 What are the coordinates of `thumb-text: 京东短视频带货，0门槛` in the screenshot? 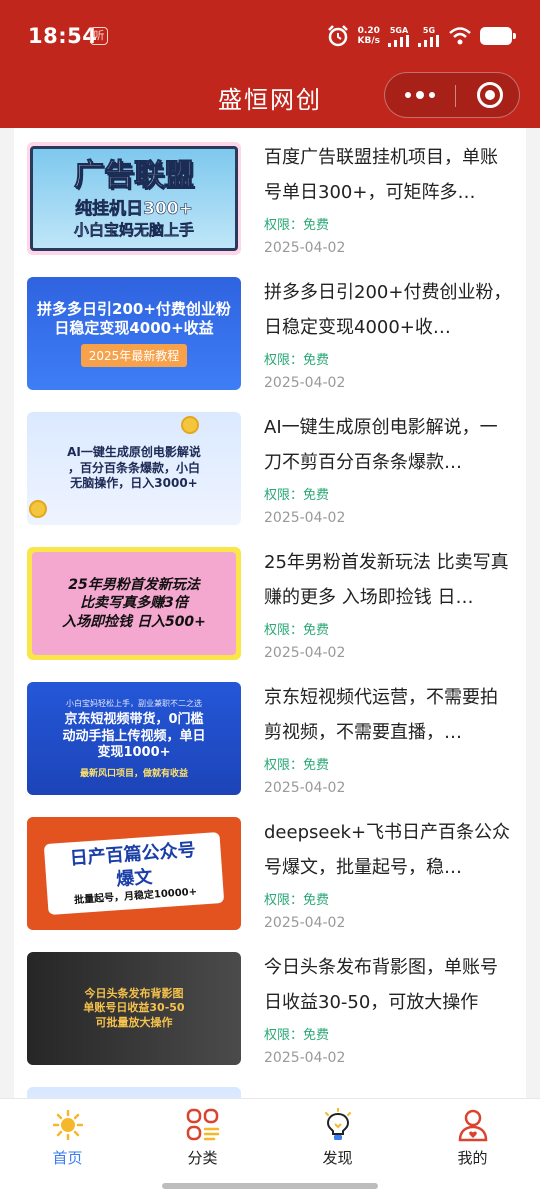 It's located at (134, 719).